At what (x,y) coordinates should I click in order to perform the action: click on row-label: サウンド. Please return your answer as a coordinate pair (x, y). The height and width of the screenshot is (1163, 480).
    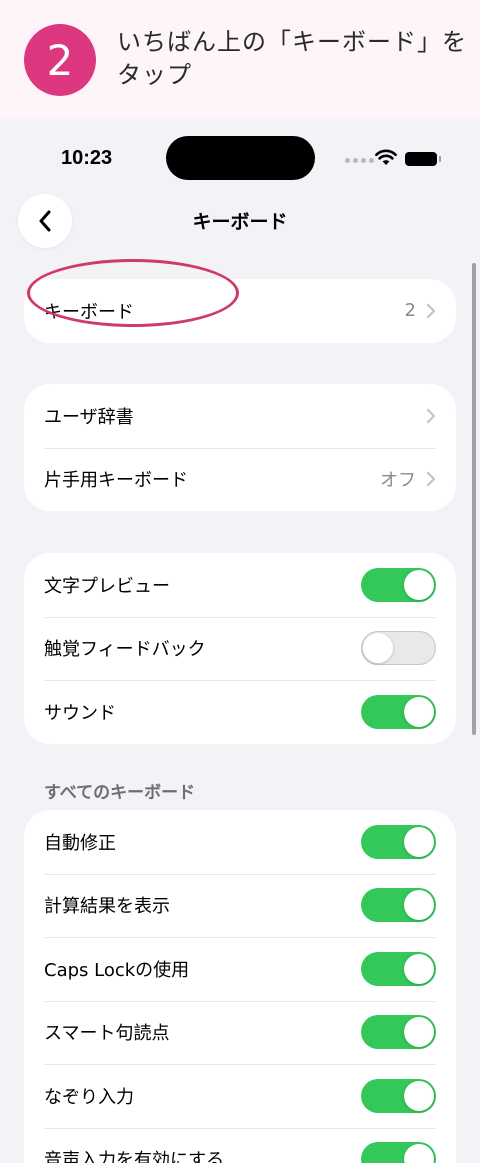
    Looking at the image, I should click on (80, 713).